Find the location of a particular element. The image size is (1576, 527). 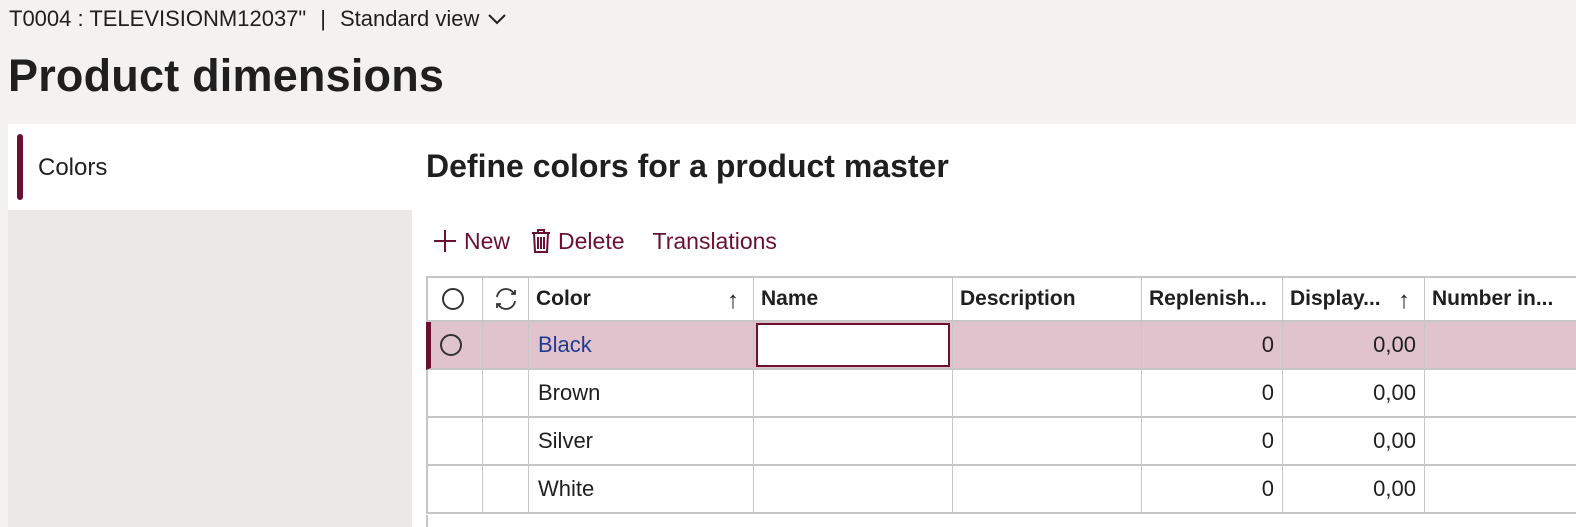

translations-button: Translations is located at coordinates (715, 241).